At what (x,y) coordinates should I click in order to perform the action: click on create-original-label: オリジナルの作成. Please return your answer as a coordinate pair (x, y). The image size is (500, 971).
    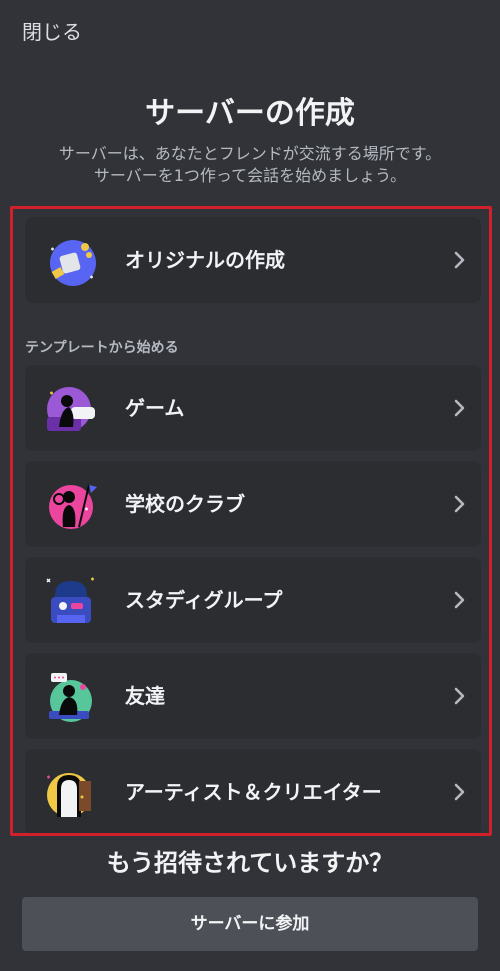
    Looking at the image, I should click on (205, 260).